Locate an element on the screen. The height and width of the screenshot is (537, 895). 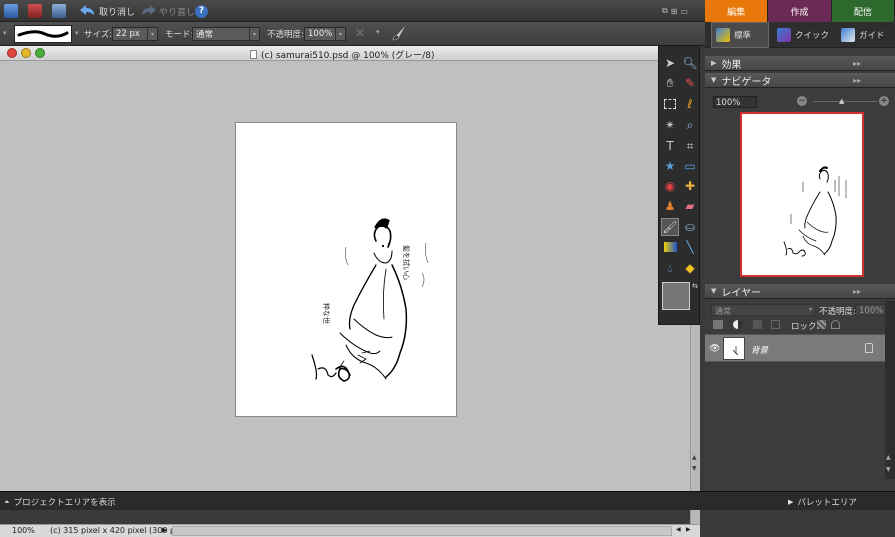
blur-tool-icon: 💧︎ is located at coordinates (670, 268).